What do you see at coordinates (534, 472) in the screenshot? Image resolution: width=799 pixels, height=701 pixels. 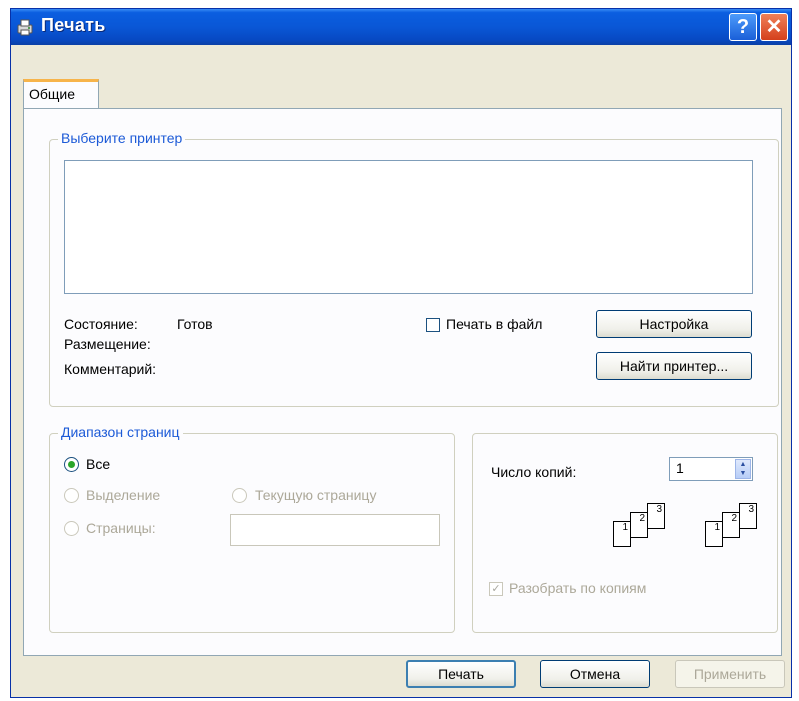 I see `copies-label: Число копий:` at bounding box center [534, 472].